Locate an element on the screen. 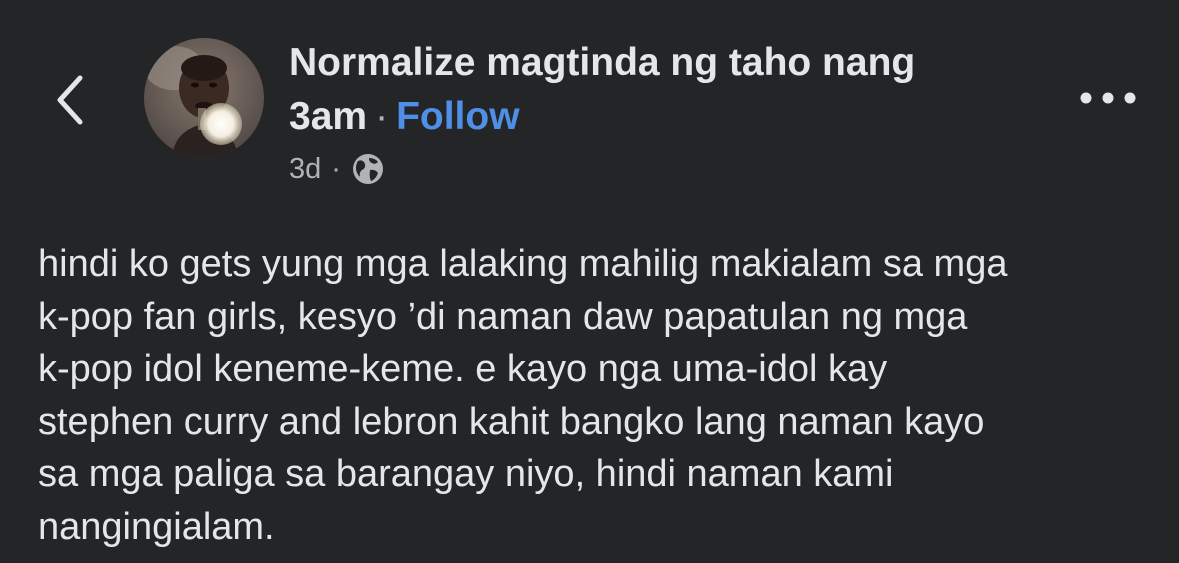  globe-icon is located at coordinates (368, 169).